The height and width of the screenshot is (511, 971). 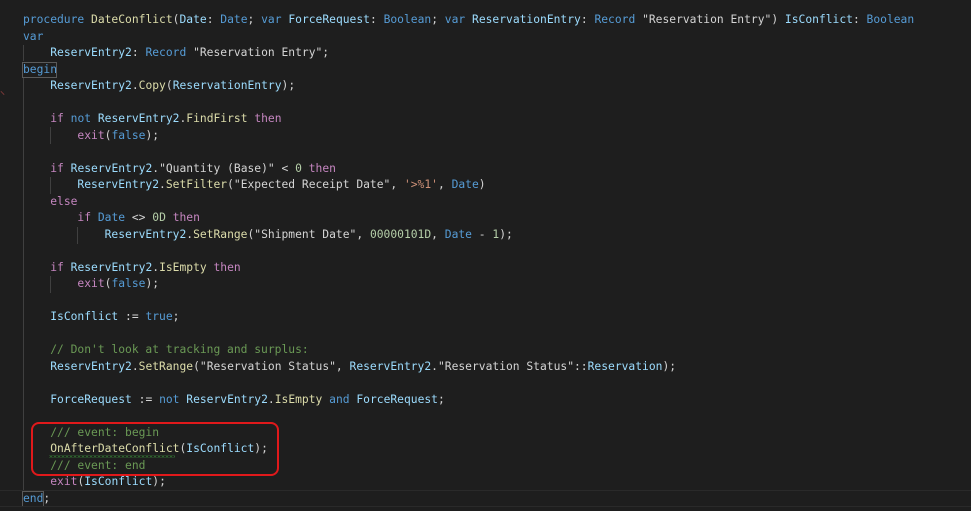 What do you see at coordinates (485, 268) in the screenshot?
I see `code-line: if ReservEntry2.IsEmpty then` at bounding box center [485, 268].